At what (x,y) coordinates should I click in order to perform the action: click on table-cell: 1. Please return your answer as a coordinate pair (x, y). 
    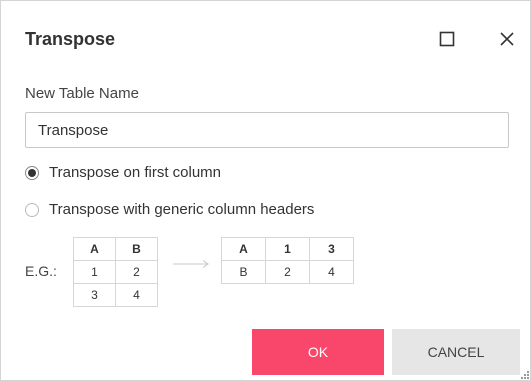
    Looking at the image, I should click on (94, 272).